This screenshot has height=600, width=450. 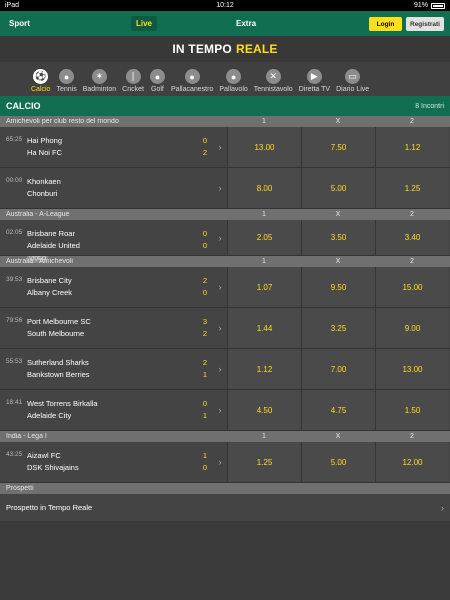 What do you see at coordinates (412, 287) in the screenshot?
I see `odds-button-2: 15.00` at bounding box center [412, 287].